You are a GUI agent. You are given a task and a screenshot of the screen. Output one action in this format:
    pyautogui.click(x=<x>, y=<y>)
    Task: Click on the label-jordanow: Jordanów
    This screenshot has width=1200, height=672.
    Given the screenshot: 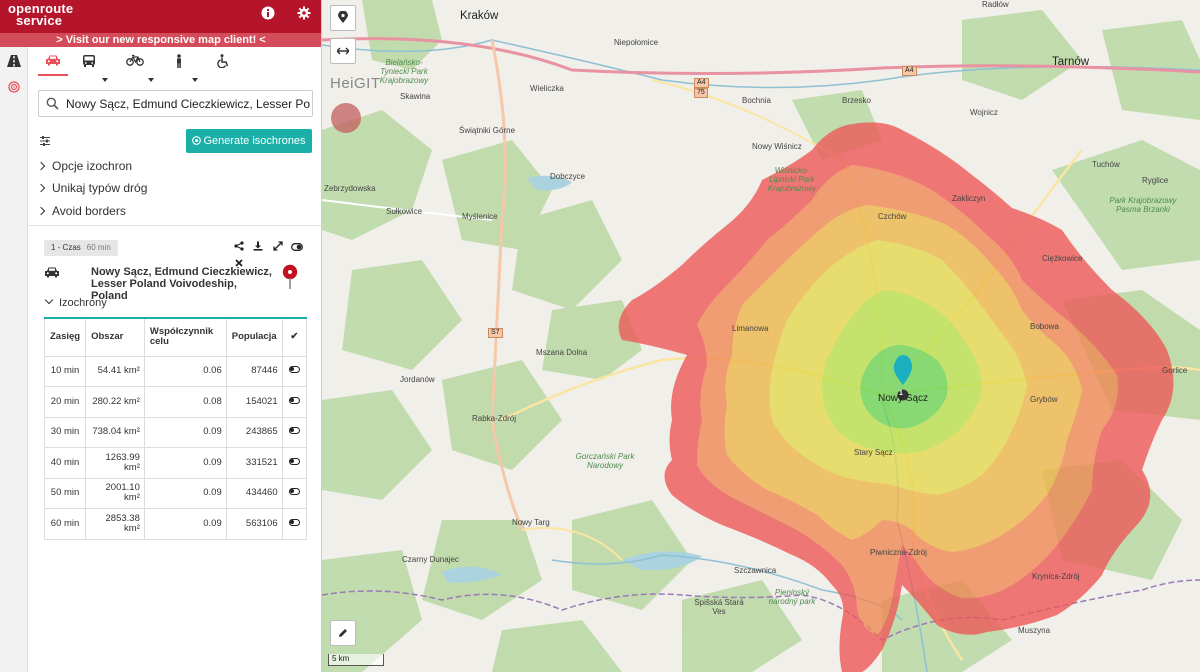 What is the action you would take?
    pyautogui.click(x=417, y=379)
    